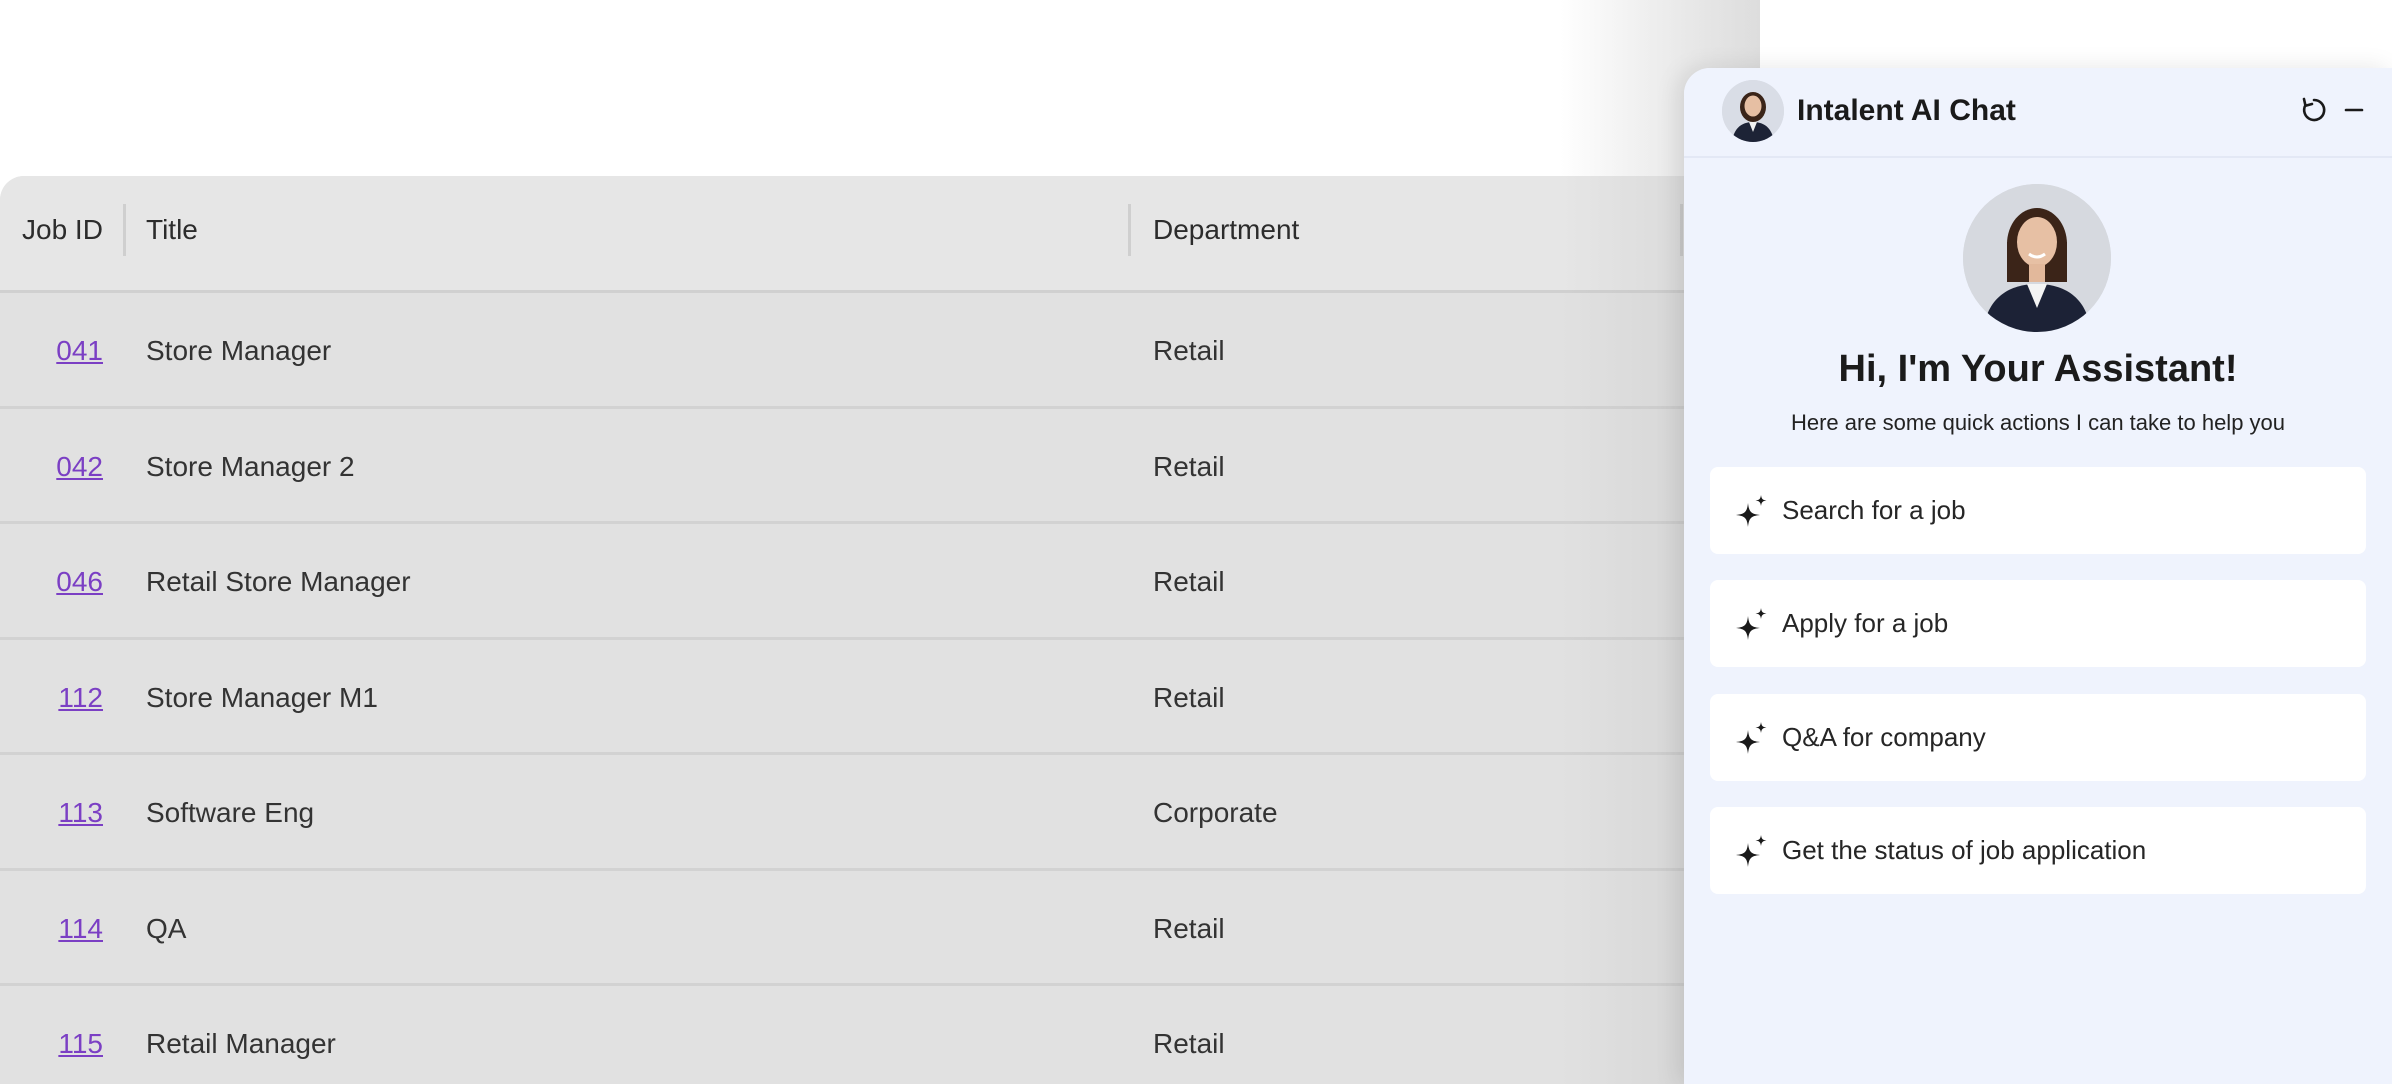  What do you see at coordinates (860, 351) in the screenshot?
I see `table-row: 041 Store Manager Retail` at bounding box center [860, 351].